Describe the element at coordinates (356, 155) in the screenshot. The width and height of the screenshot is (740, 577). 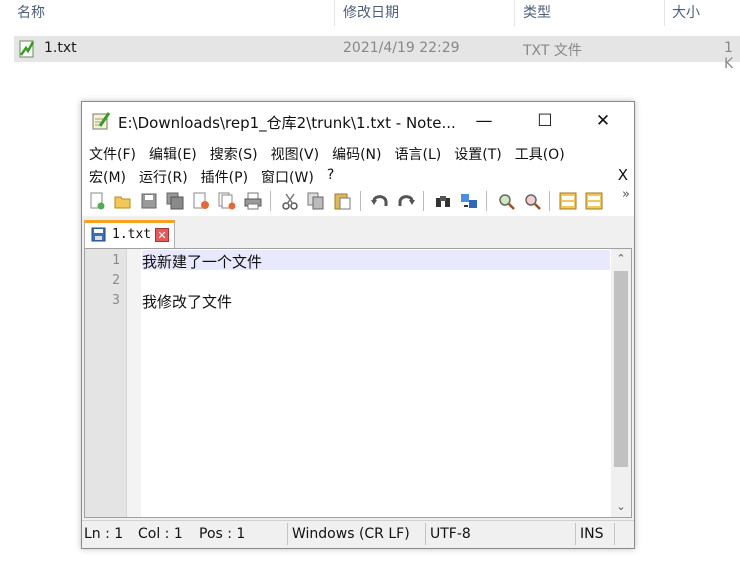
I see `menu-encoding: 编码(N)` at that location.